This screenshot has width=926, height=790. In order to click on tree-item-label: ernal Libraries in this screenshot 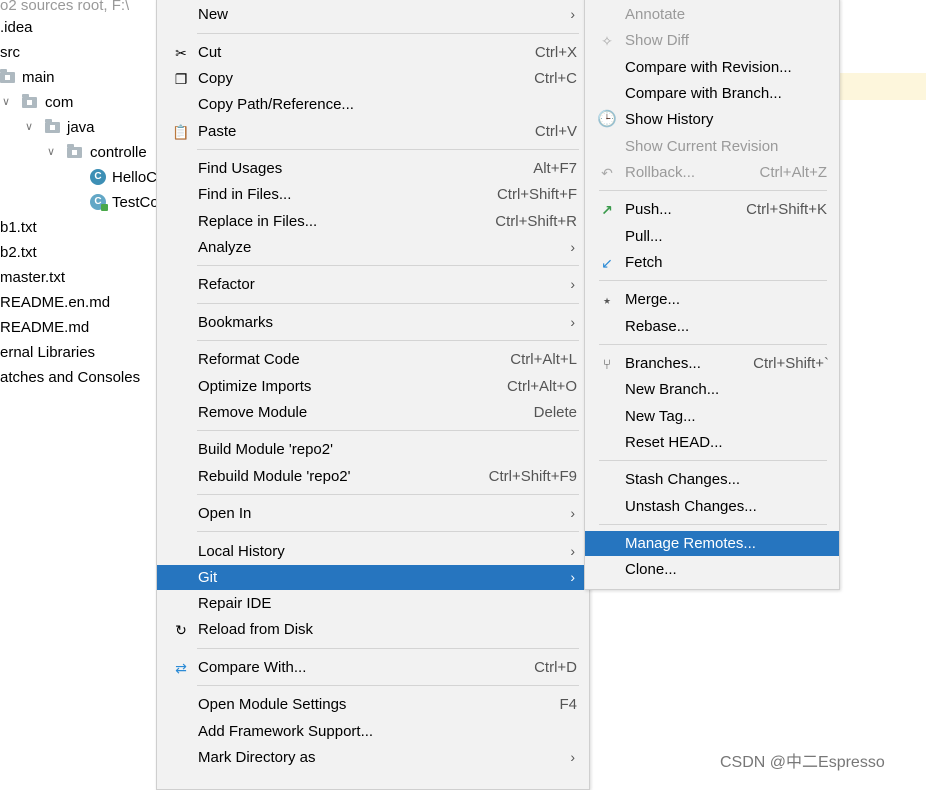, I will do `click(48, 352)`.